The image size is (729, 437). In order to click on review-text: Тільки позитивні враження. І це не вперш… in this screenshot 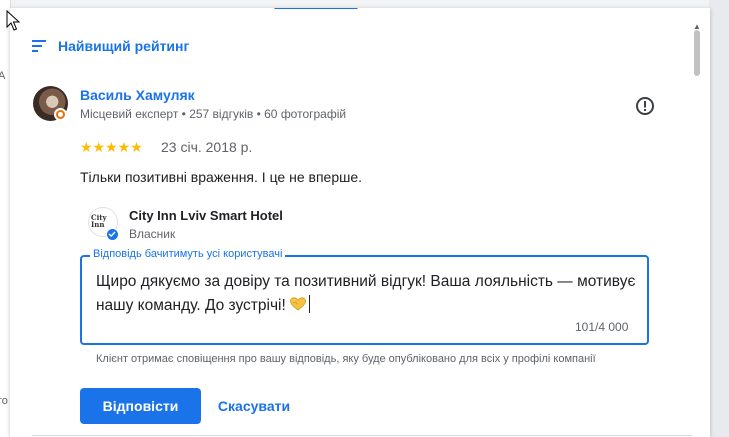, I will do `click(221, 177)`.